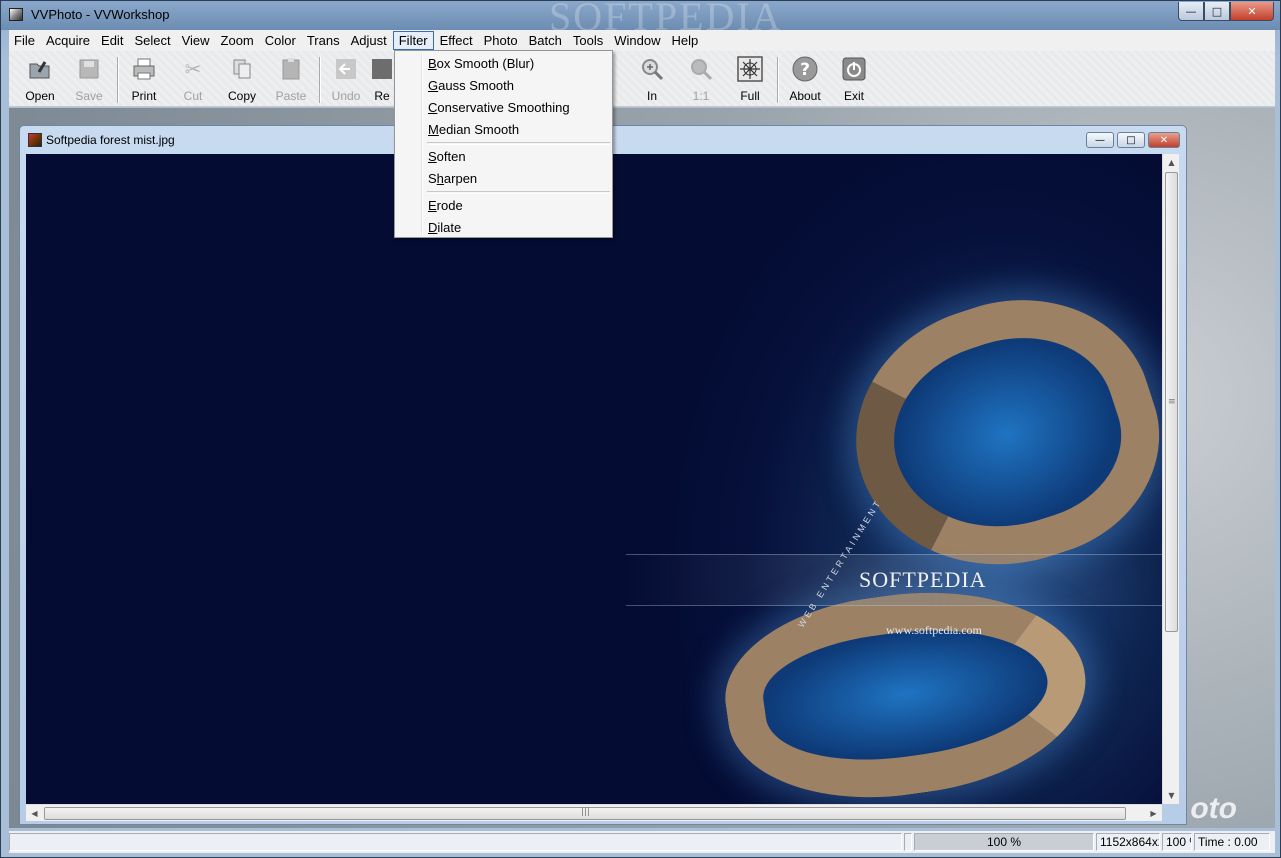 Image resolution: width=1281 pixels, height=858 pixels. What do you see at coordinates (651, 96) in the screenshot?
I see `zoom-in-label: In` at bounding box center [651, 96].